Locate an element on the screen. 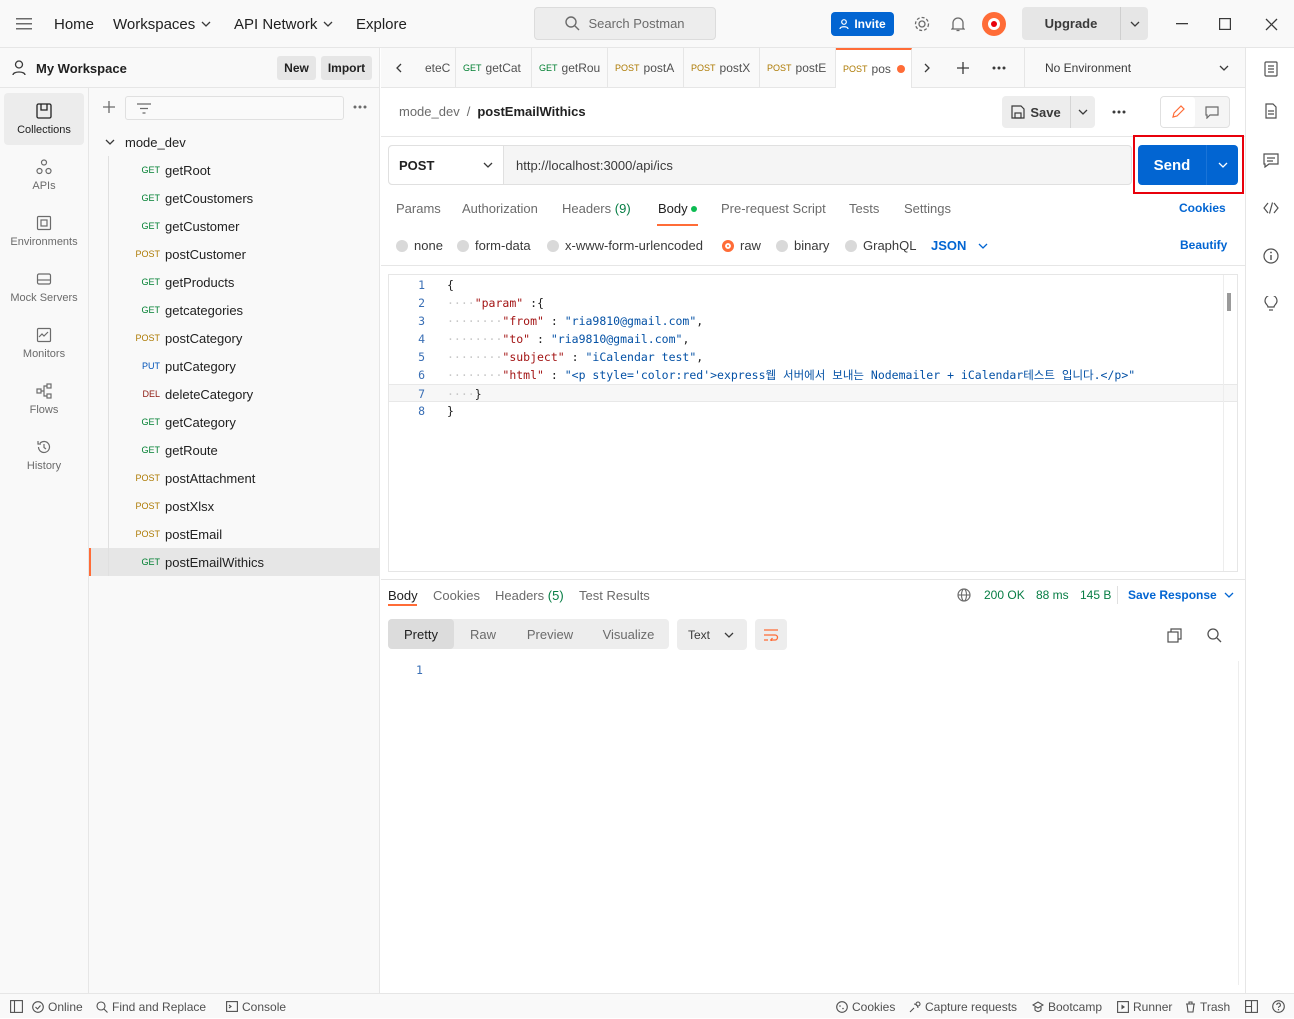 The image size is (1294, 1019). close-icon is located at coordinates (1271, 24).